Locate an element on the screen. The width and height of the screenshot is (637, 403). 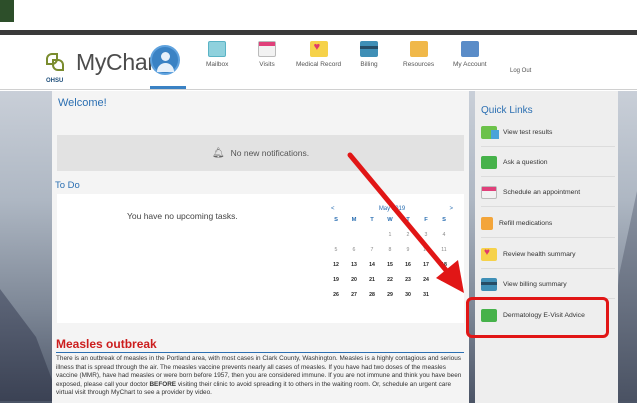
measles-divider is located at coordinates (260, 352).